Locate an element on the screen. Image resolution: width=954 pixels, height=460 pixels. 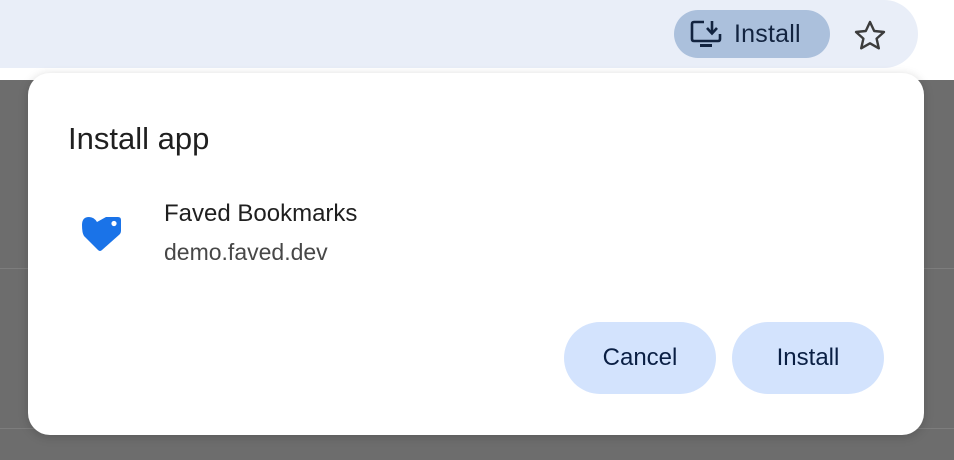
install-chip-label: Install is located at coordinates (767, 33).